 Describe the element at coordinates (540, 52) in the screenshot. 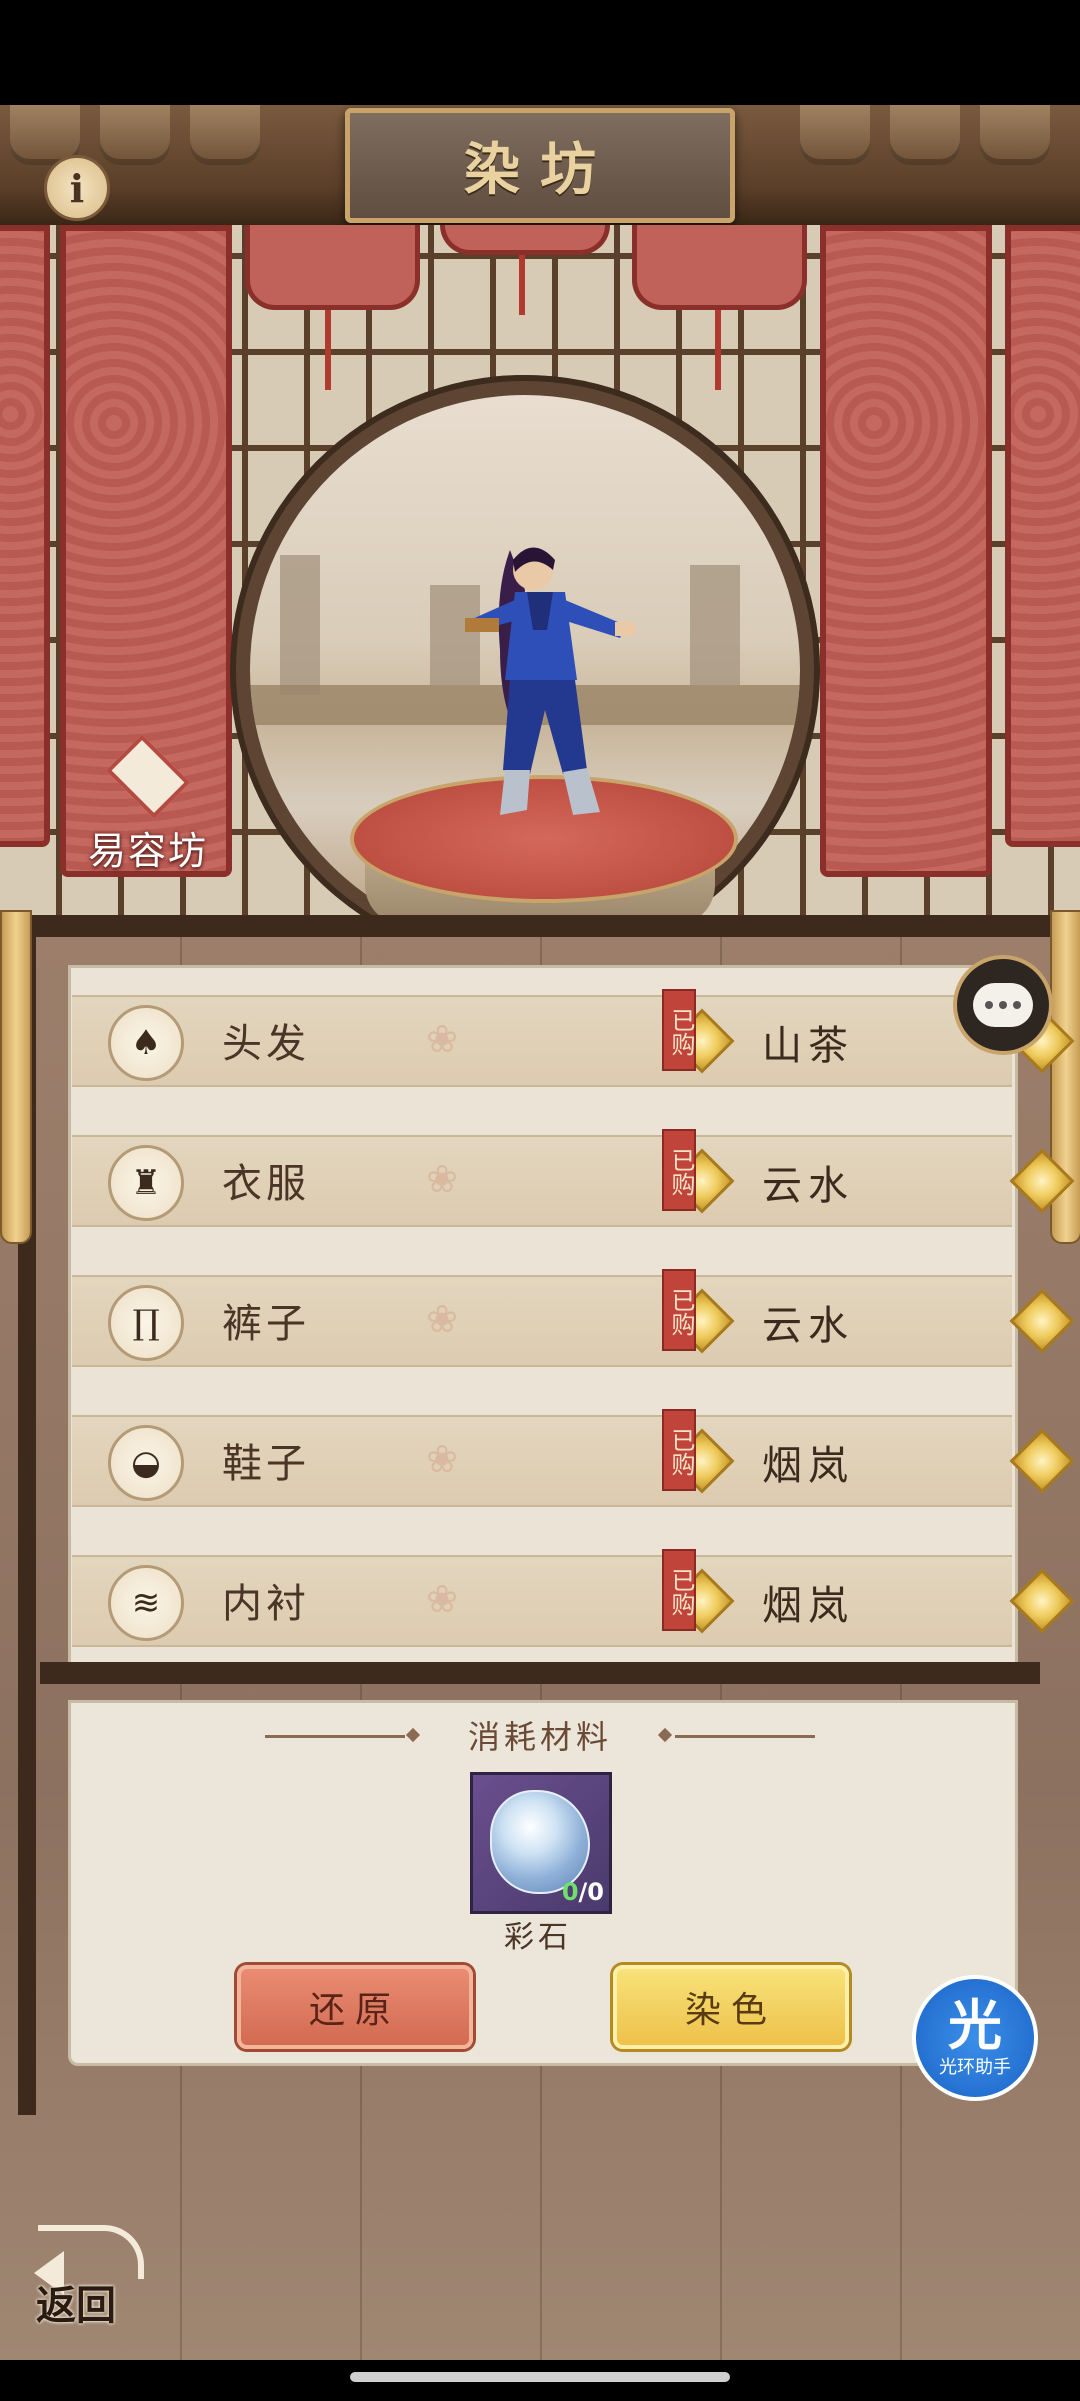

I see `status-bar-area` at that location.